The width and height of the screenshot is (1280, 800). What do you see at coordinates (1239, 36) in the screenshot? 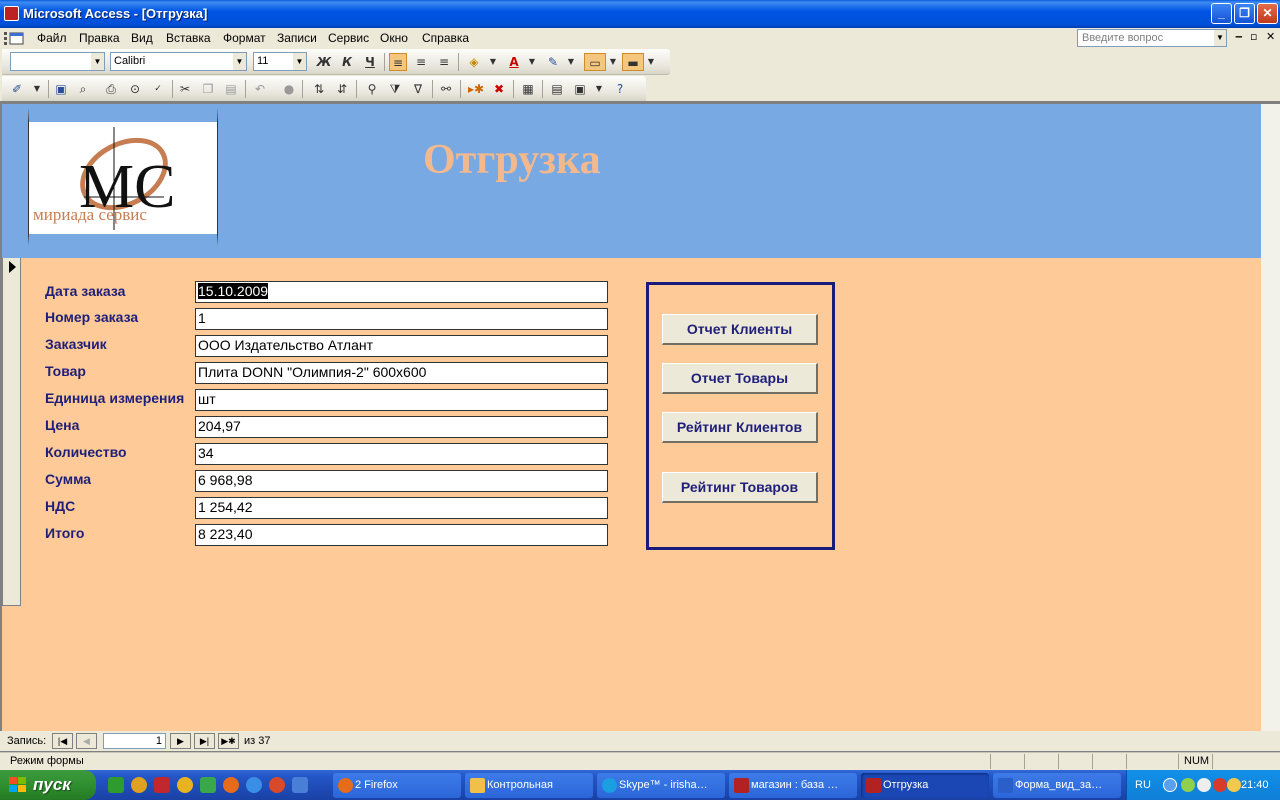
I see `mdi-minimize-icon: ‒` at bounding box center [1239, 36].